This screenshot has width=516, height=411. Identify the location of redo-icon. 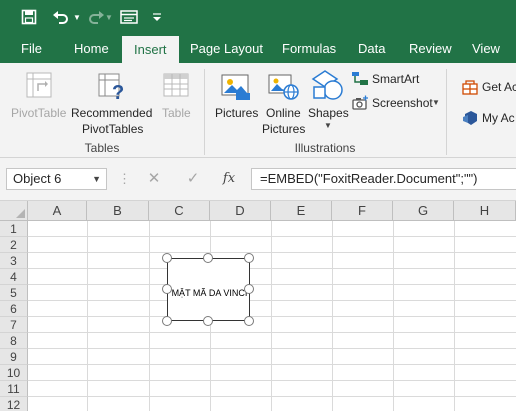
(96, 17).